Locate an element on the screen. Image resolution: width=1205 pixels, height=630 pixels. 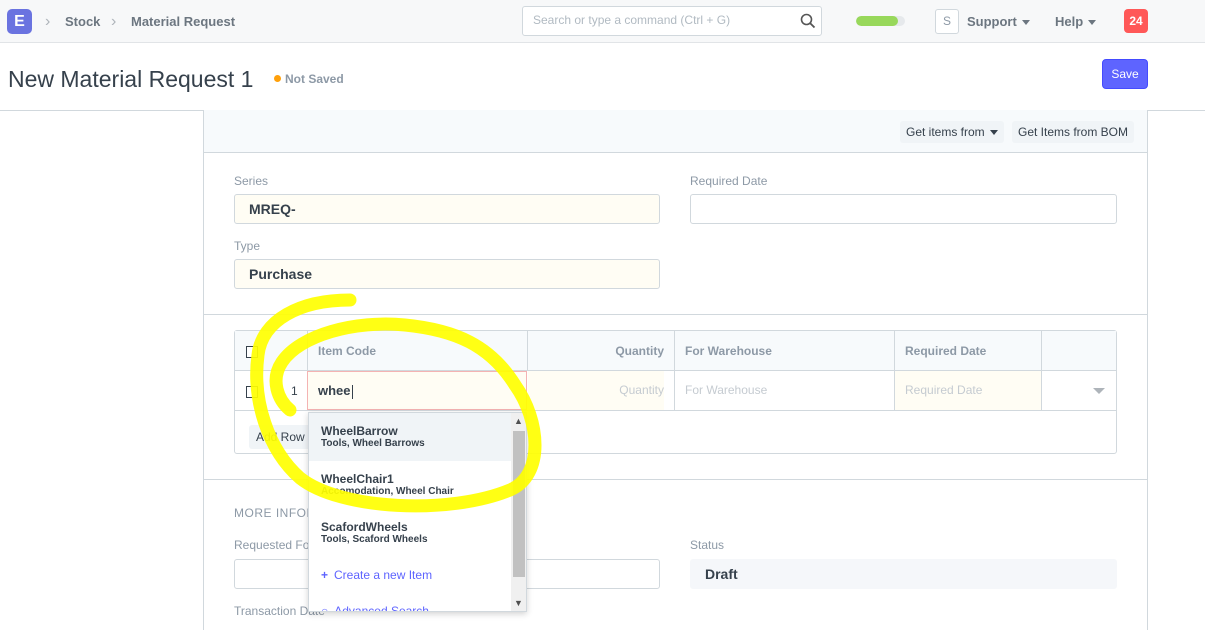
get-items-from-button: Get items from is located at coordinates (952, 132).